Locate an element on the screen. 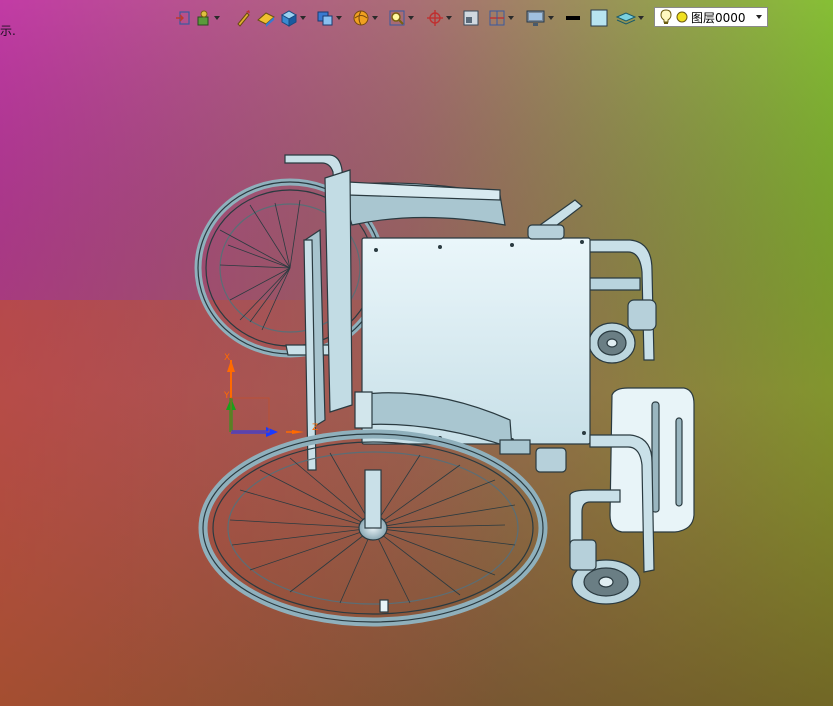  layers-stack-icon is located at coordinates (626, 18).